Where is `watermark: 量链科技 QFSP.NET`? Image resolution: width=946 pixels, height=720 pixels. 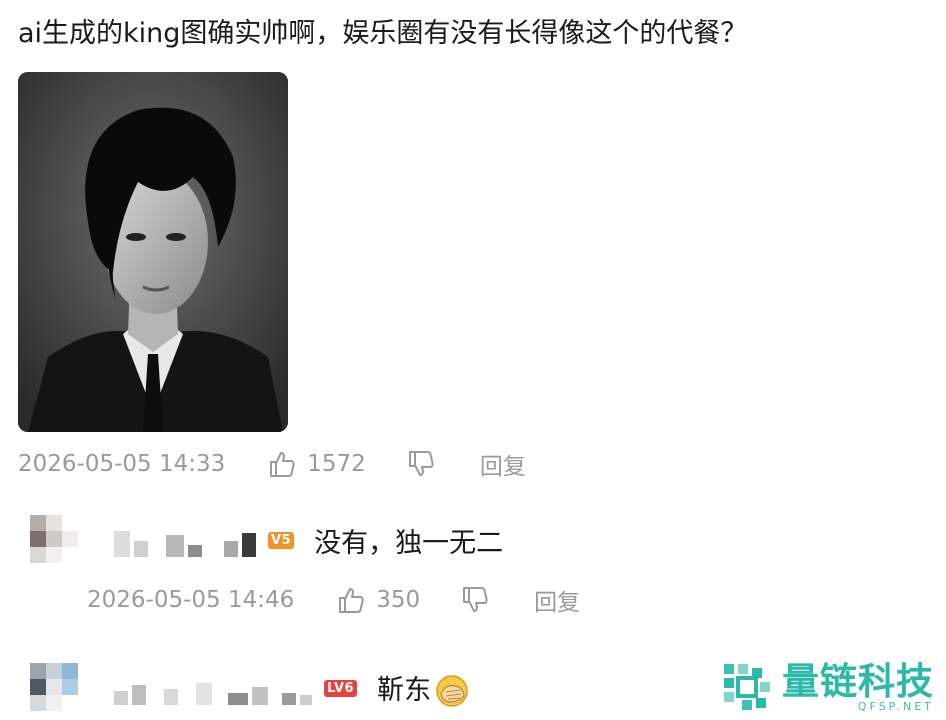
watermark: 量链科技 QFSP.NET is located at coordinates (833, 687).